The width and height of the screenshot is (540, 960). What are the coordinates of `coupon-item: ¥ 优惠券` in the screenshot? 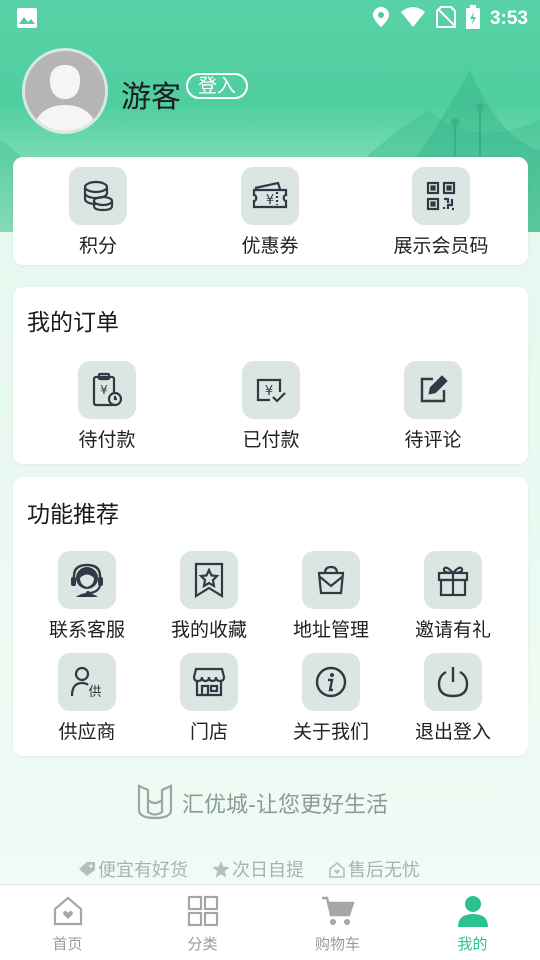 It's located at (270, 212).